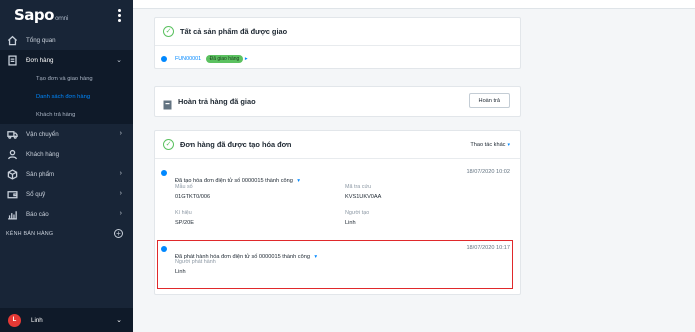 Image resolution: width=695 pixels, height=332 pixels. I want to click on field-value: KVS1UKV0AA, so click(363, 197).